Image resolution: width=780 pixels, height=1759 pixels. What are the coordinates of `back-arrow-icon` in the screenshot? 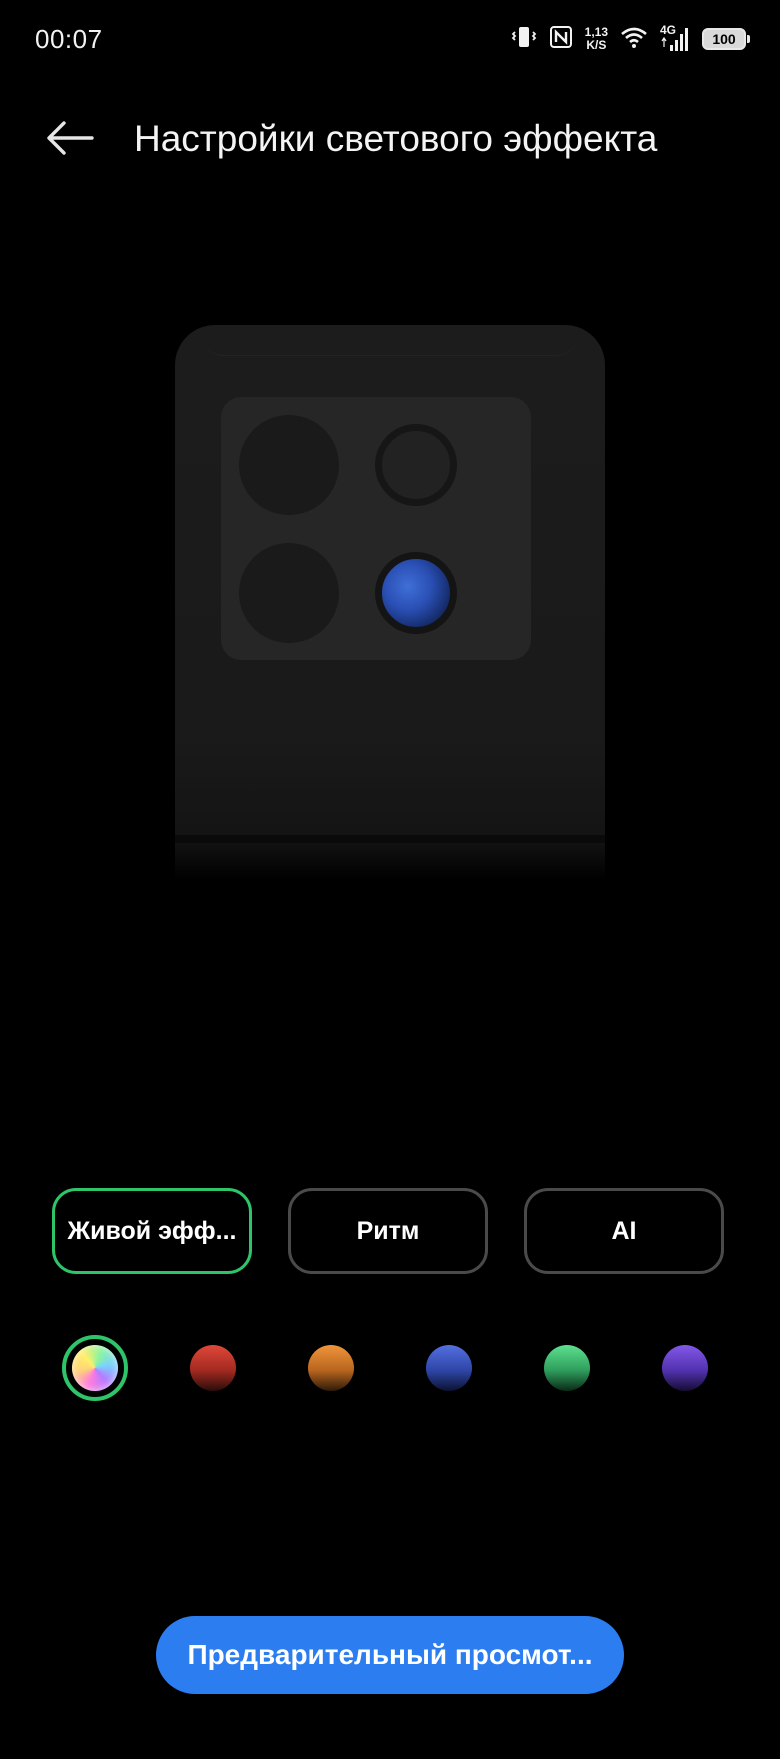 It's located at (70, 140).